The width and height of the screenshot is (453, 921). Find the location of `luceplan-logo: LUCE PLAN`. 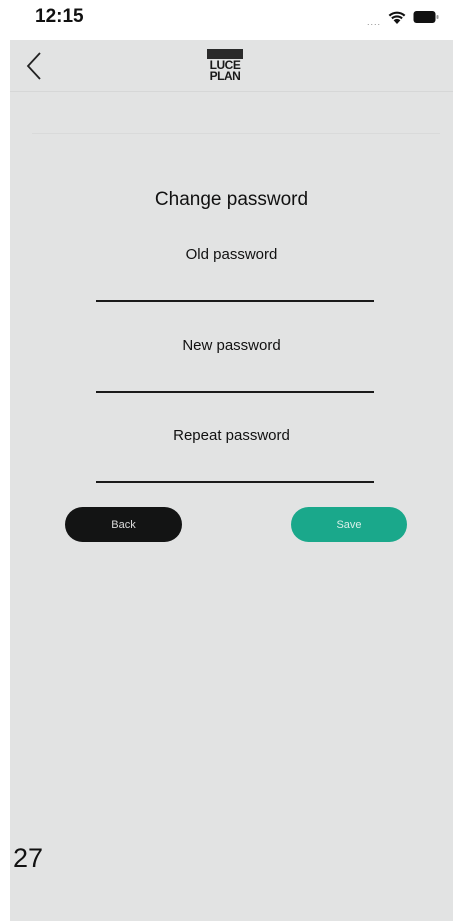

luceplan-logo: LUCE PLAN is located at coordinates (225, 65).